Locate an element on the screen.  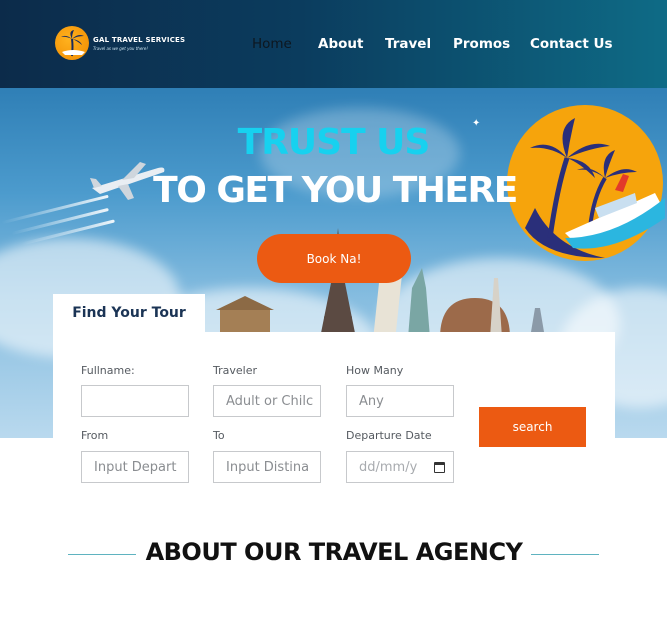
how-many-label: How Many is located at coordinates (375, 370).